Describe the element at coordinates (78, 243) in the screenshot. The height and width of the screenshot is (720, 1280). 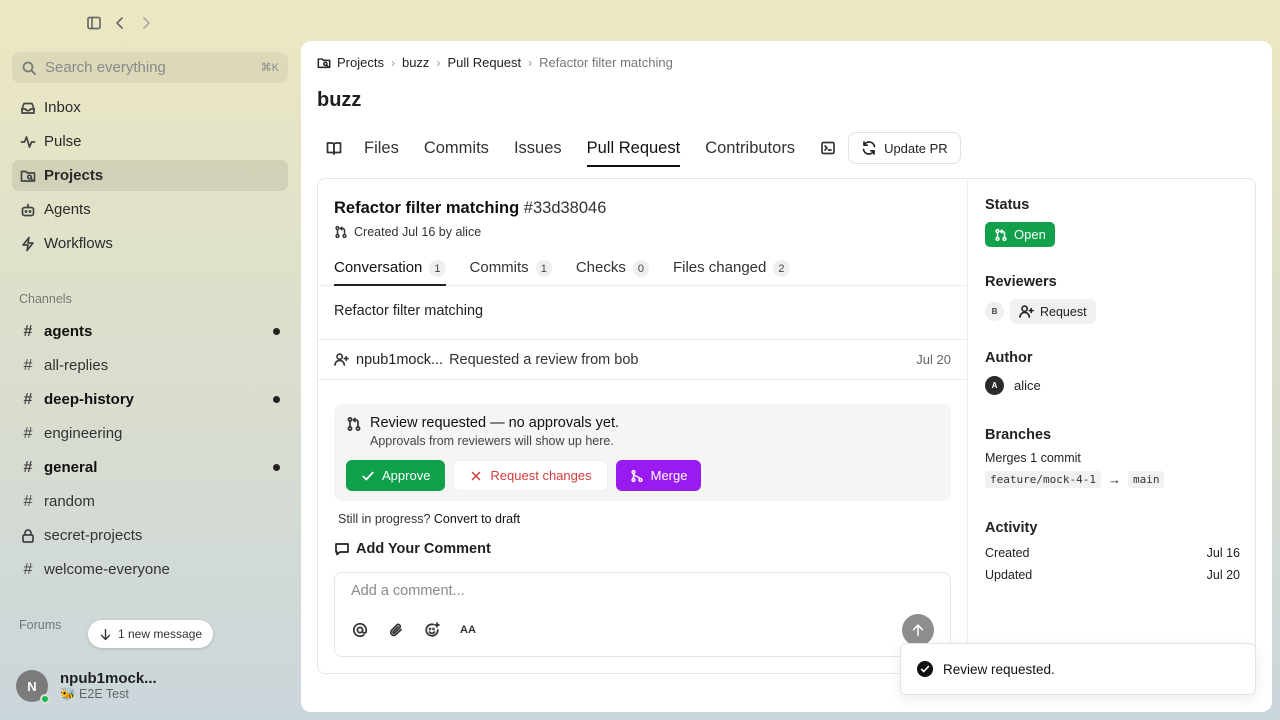
I see `sidebar-item-label: Workflows` at that location.